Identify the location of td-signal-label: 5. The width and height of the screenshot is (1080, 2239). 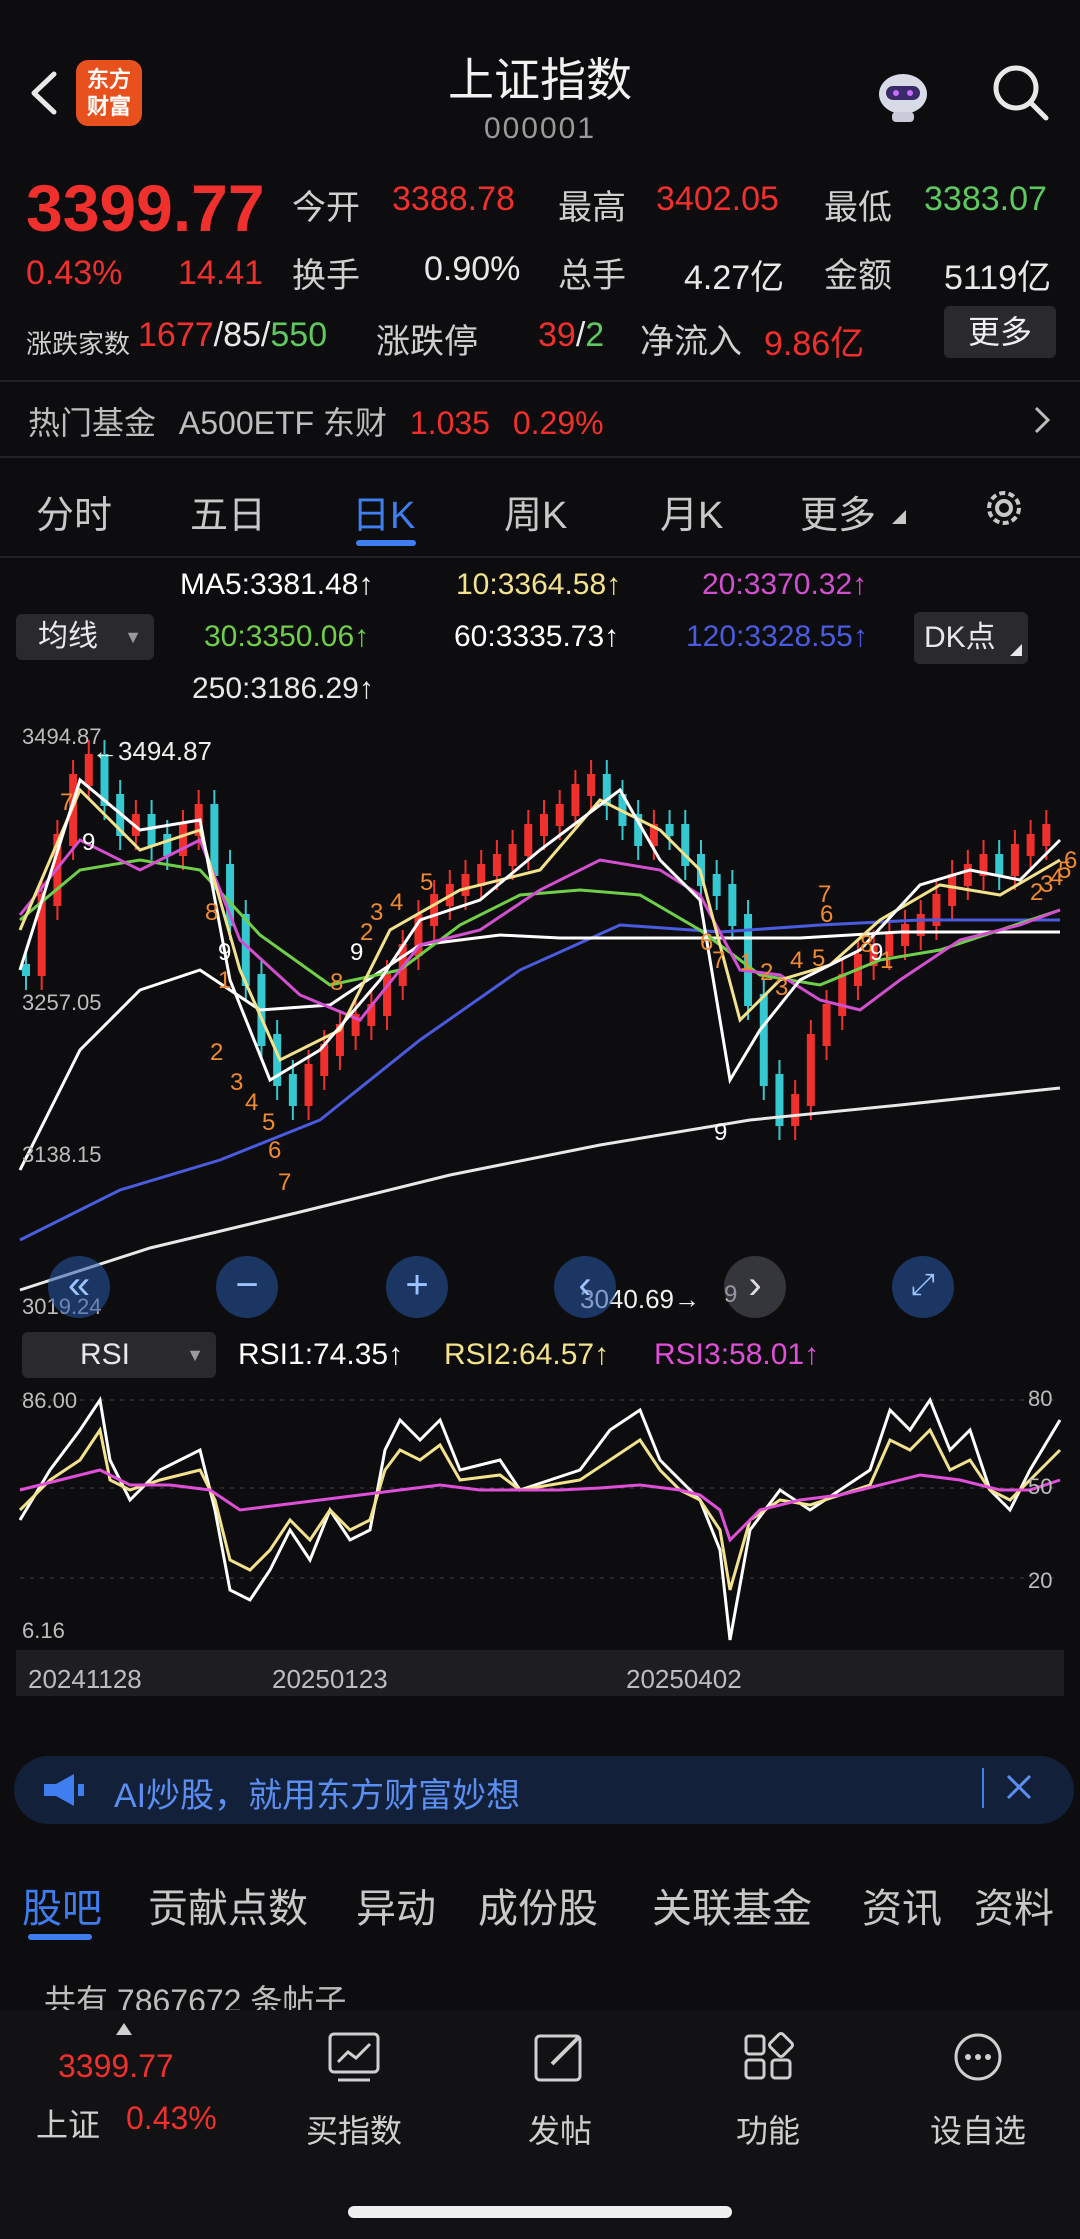
(818, 958).